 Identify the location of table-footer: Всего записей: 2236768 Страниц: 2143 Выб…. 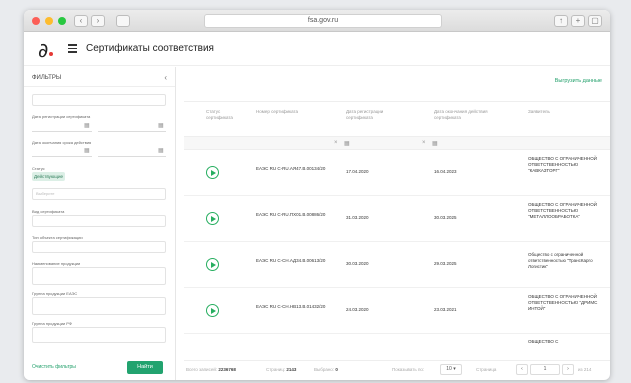
(397, 369).